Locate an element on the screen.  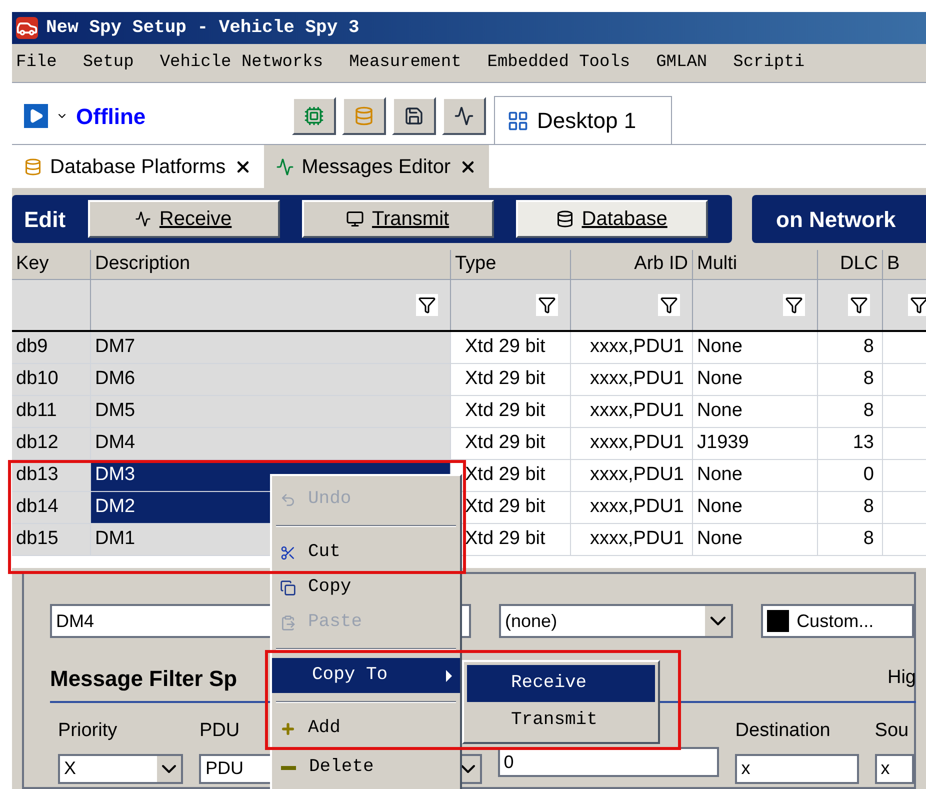
column-header: Key is located at coordinates (51, 264).